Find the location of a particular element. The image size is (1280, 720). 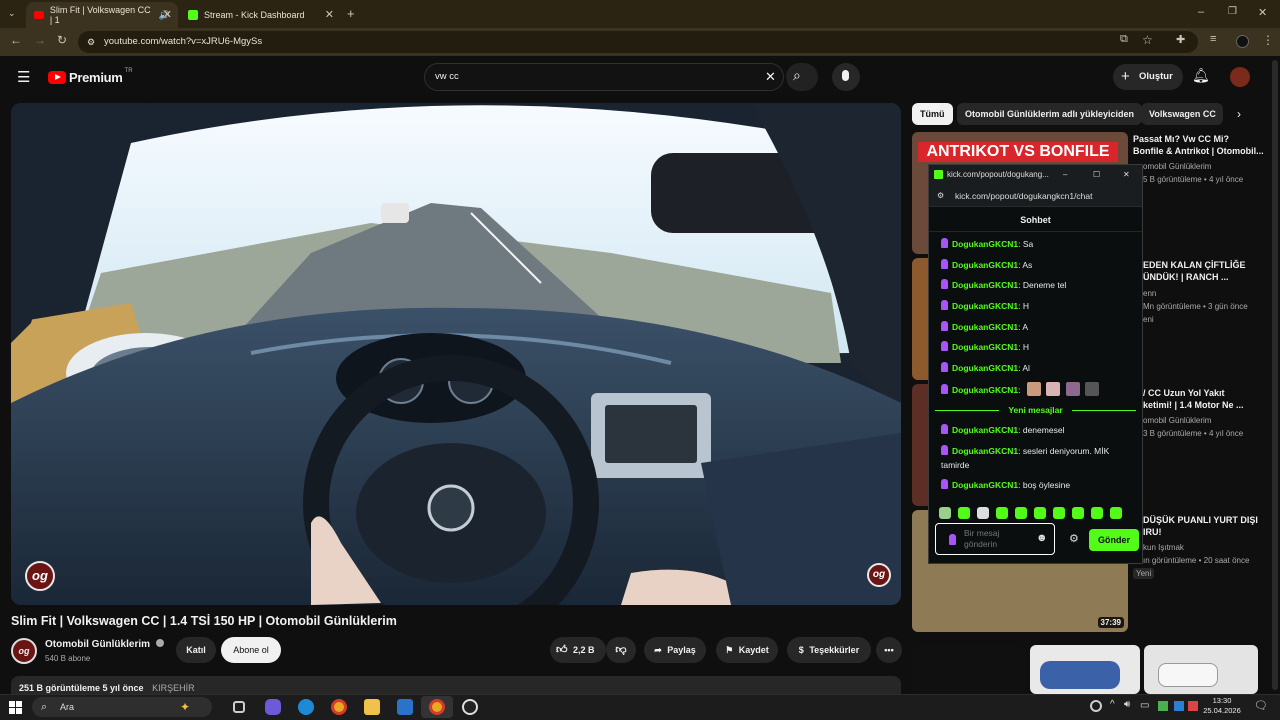

file-explorer-icon is located at coordinates (372, 707).